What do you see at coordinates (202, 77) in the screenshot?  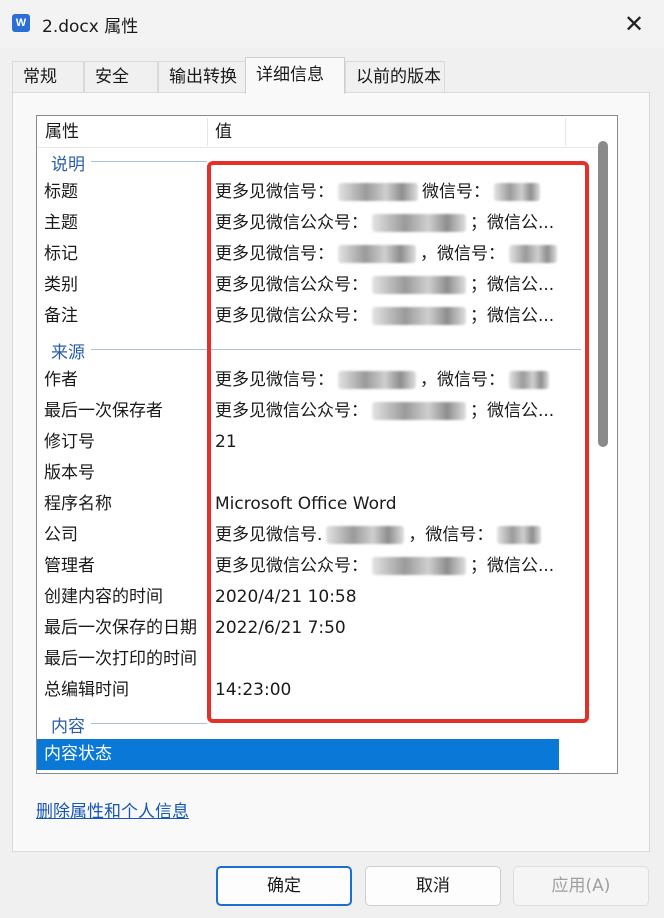 I see `tab-output-convert: 输出转换` at bounding box center [202, 77].